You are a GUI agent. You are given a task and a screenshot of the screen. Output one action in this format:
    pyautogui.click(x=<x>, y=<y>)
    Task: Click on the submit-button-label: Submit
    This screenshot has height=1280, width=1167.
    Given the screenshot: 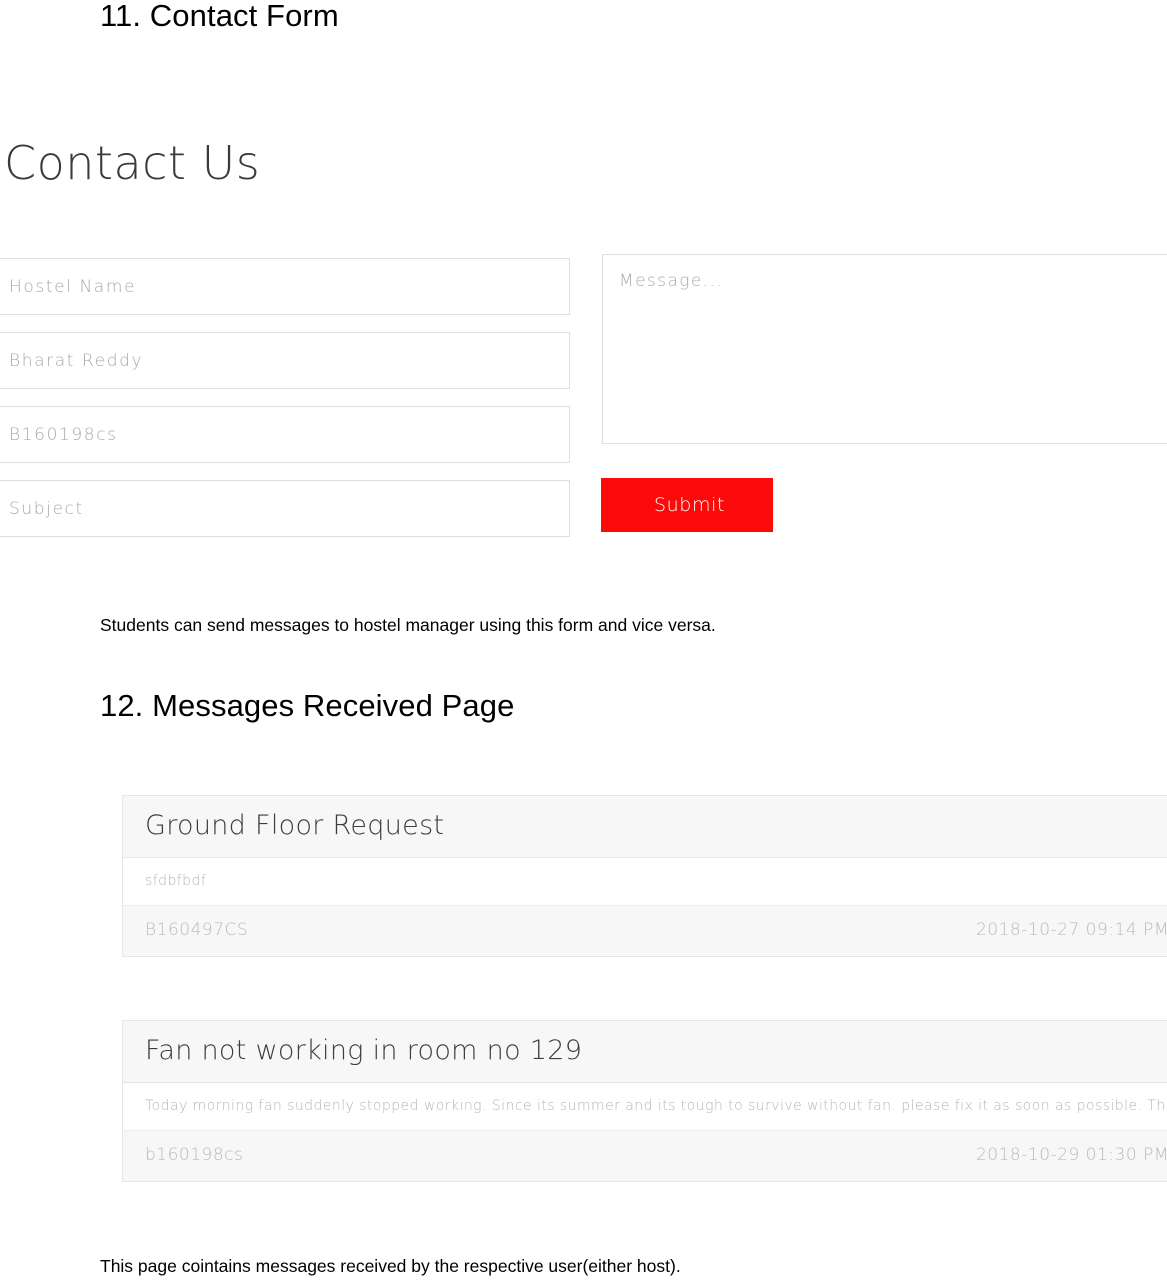 What is the action you would take?
    pyautogui.click(x=689, y=505)
    